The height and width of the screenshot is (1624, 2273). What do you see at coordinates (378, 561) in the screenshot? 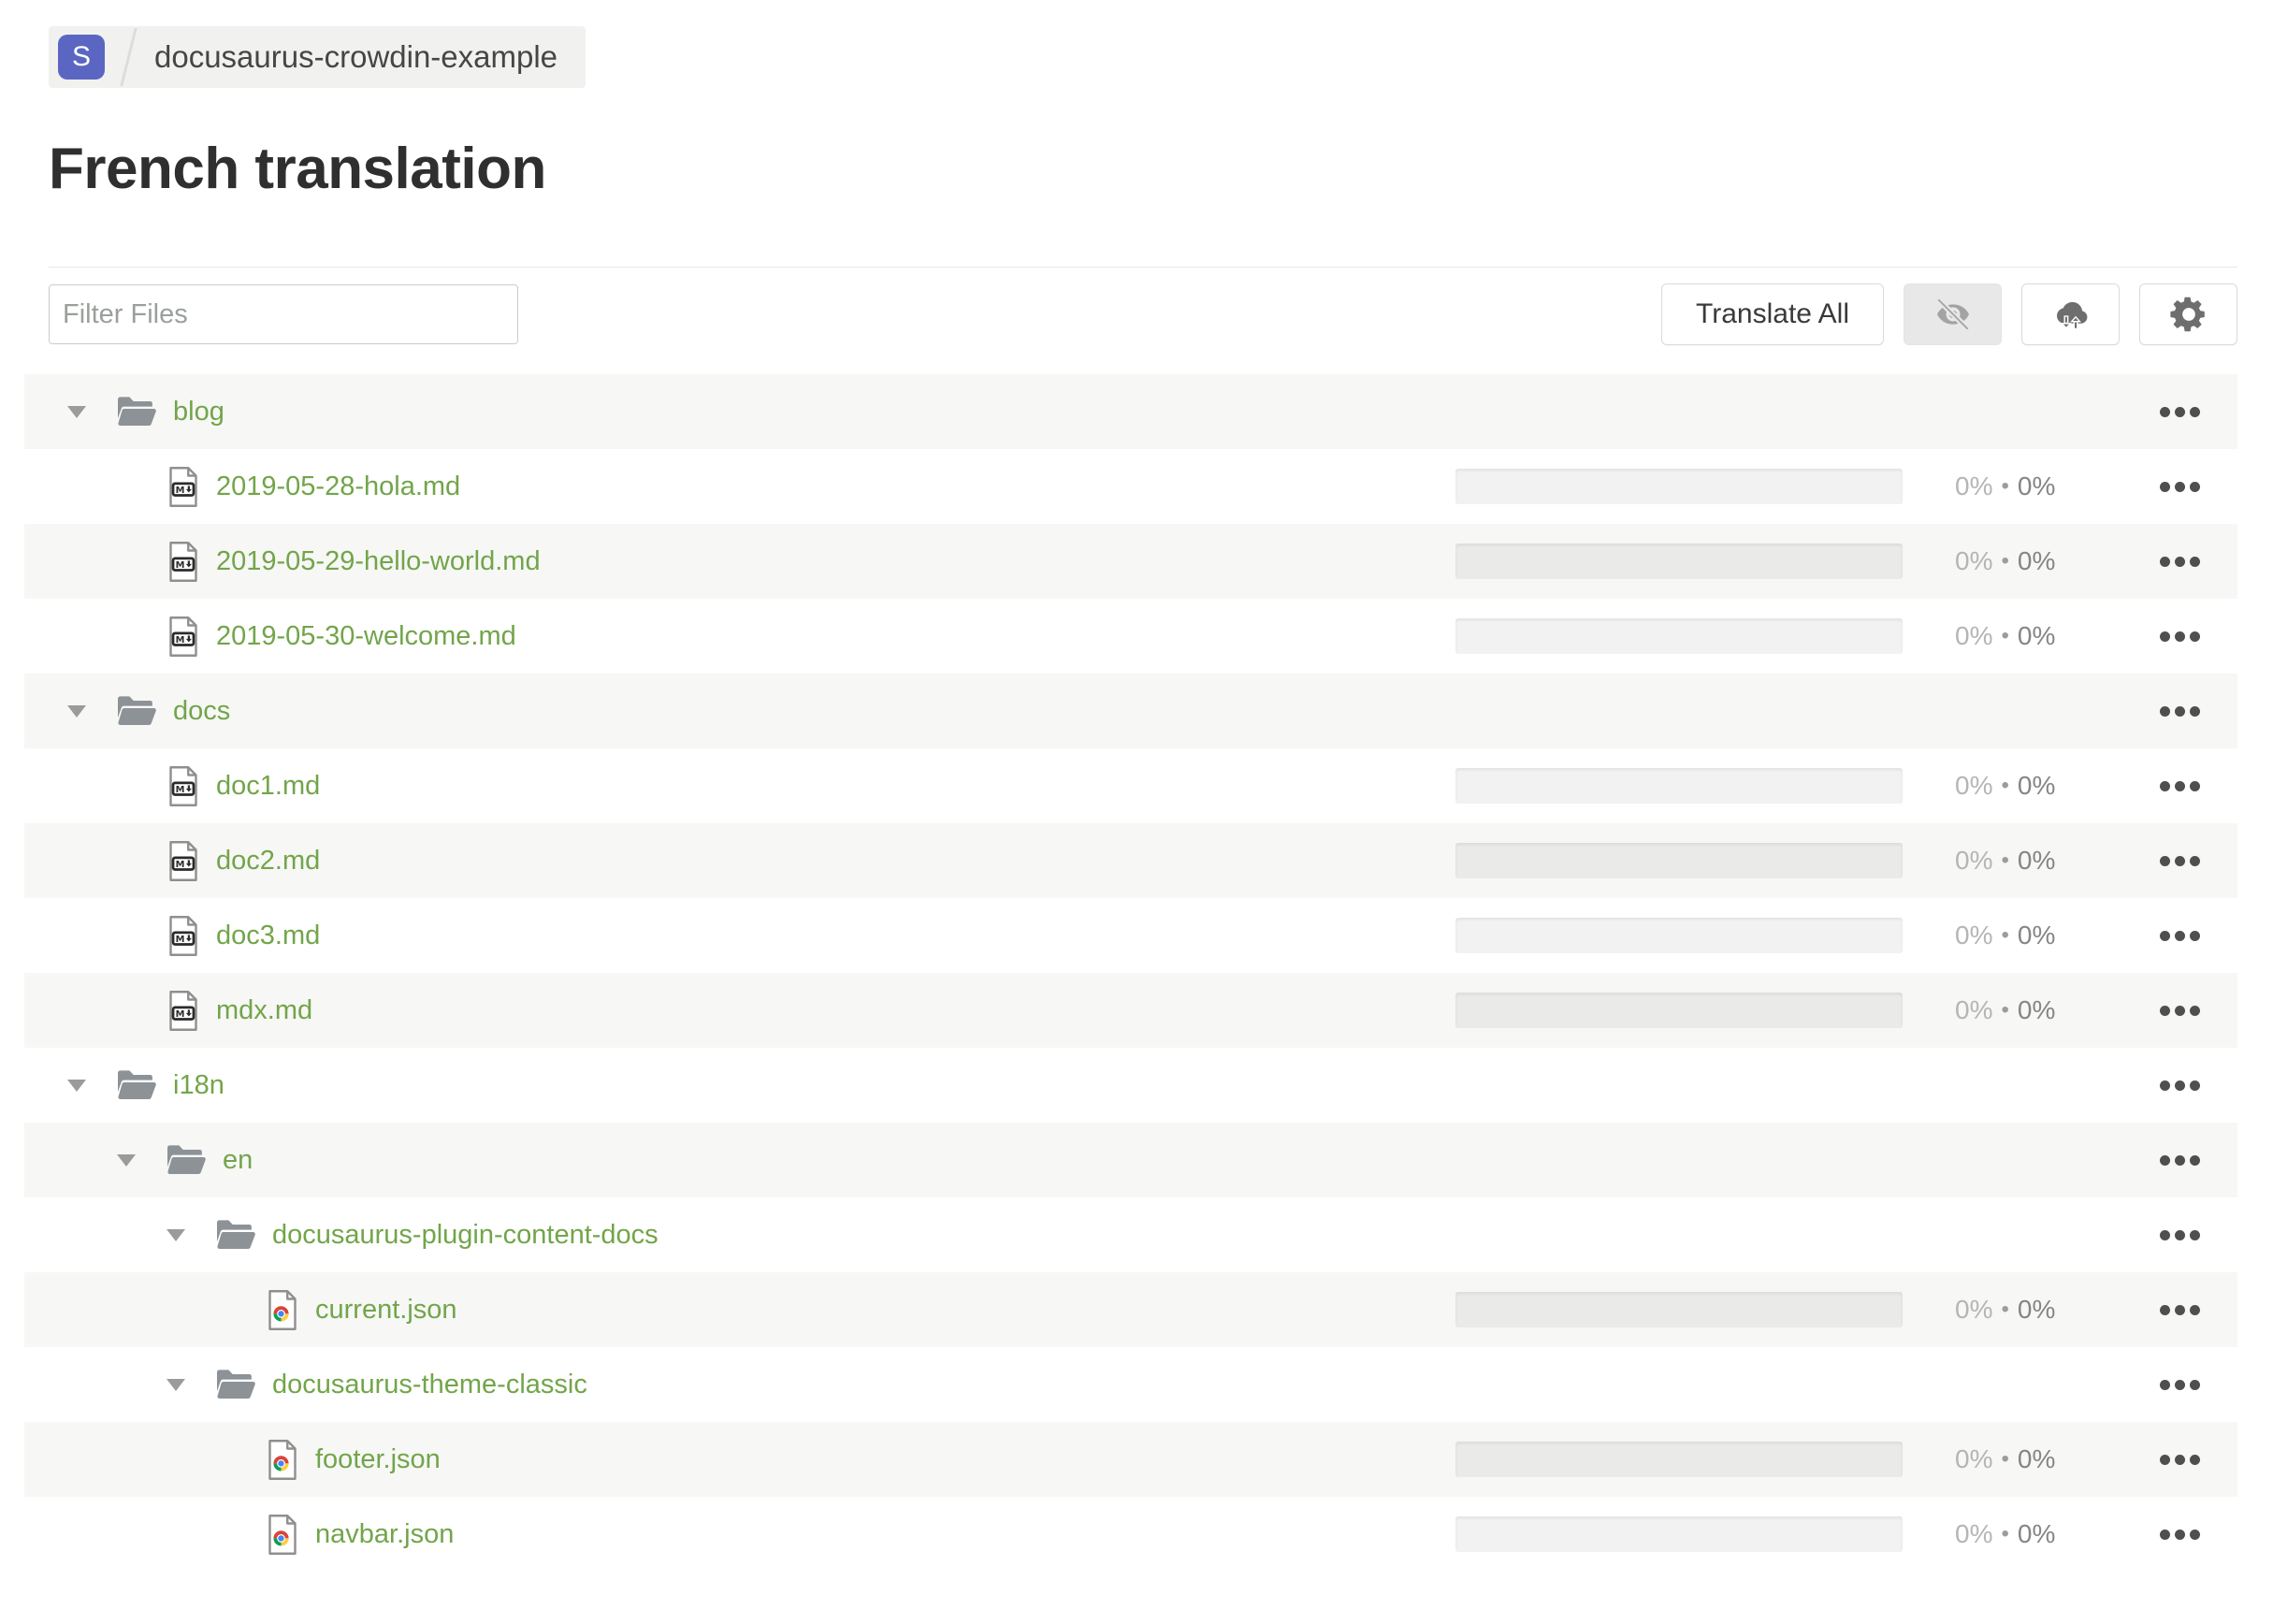
I see `file-name-link: 2019-05-29-hello-world.md` at bounding box center [378, 561].